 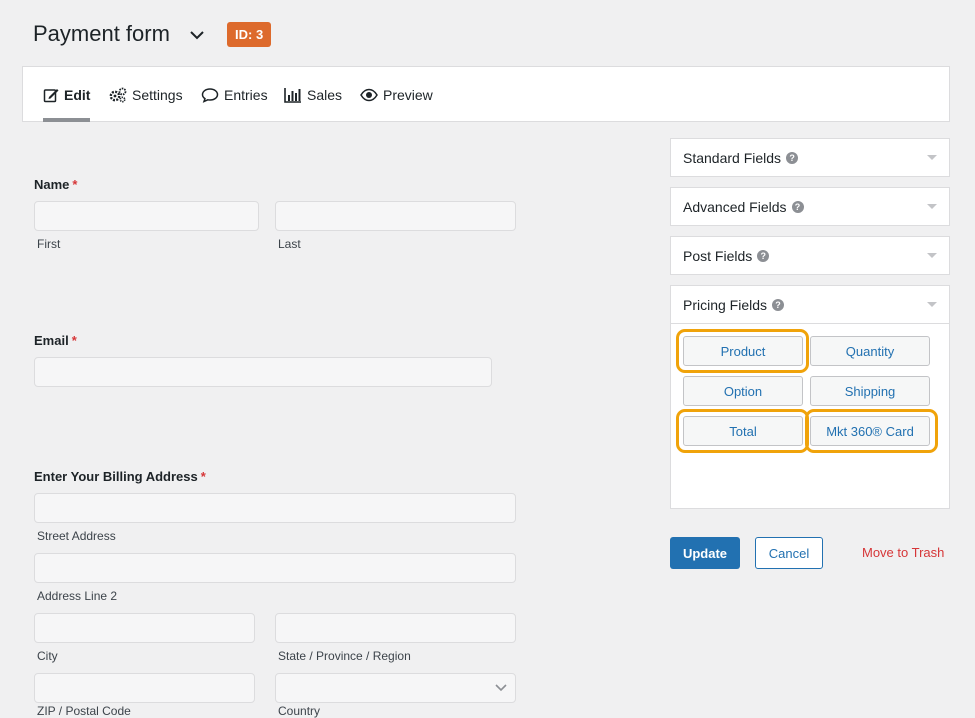 I want to click on email-input, so click(x=263, y=372).